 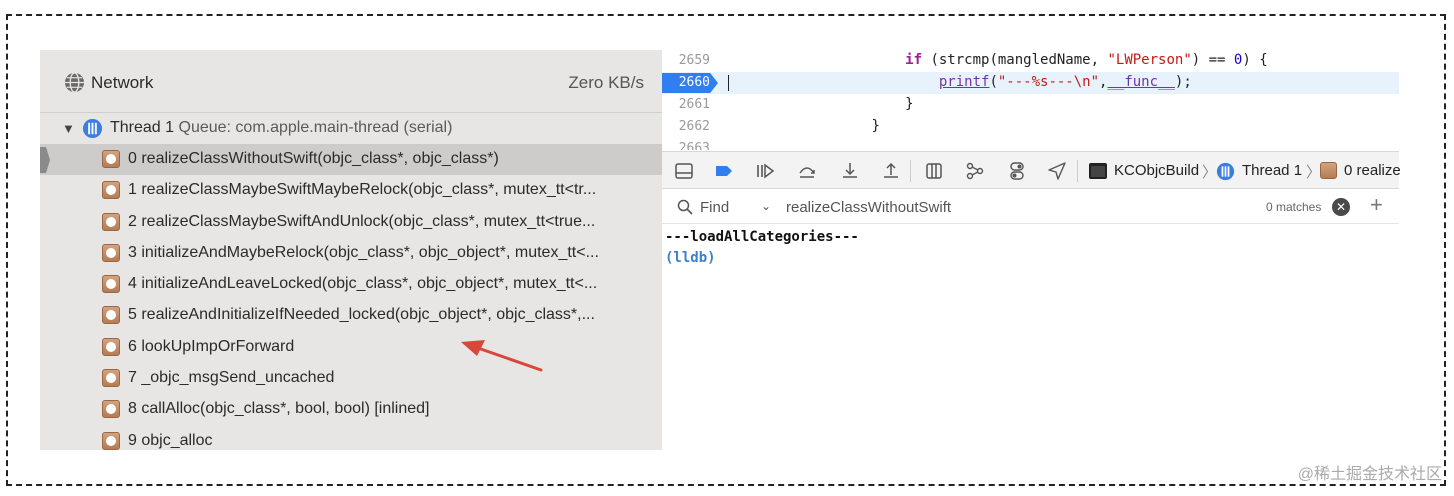 I want to click on find-label: Find, so click(x=715, y=207).